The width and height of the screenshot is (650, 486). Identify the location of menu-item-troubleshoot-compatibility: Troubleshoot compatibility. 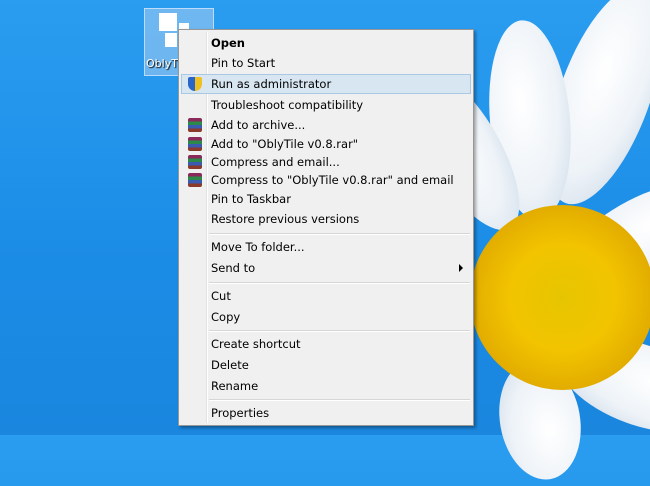
(326, 105).